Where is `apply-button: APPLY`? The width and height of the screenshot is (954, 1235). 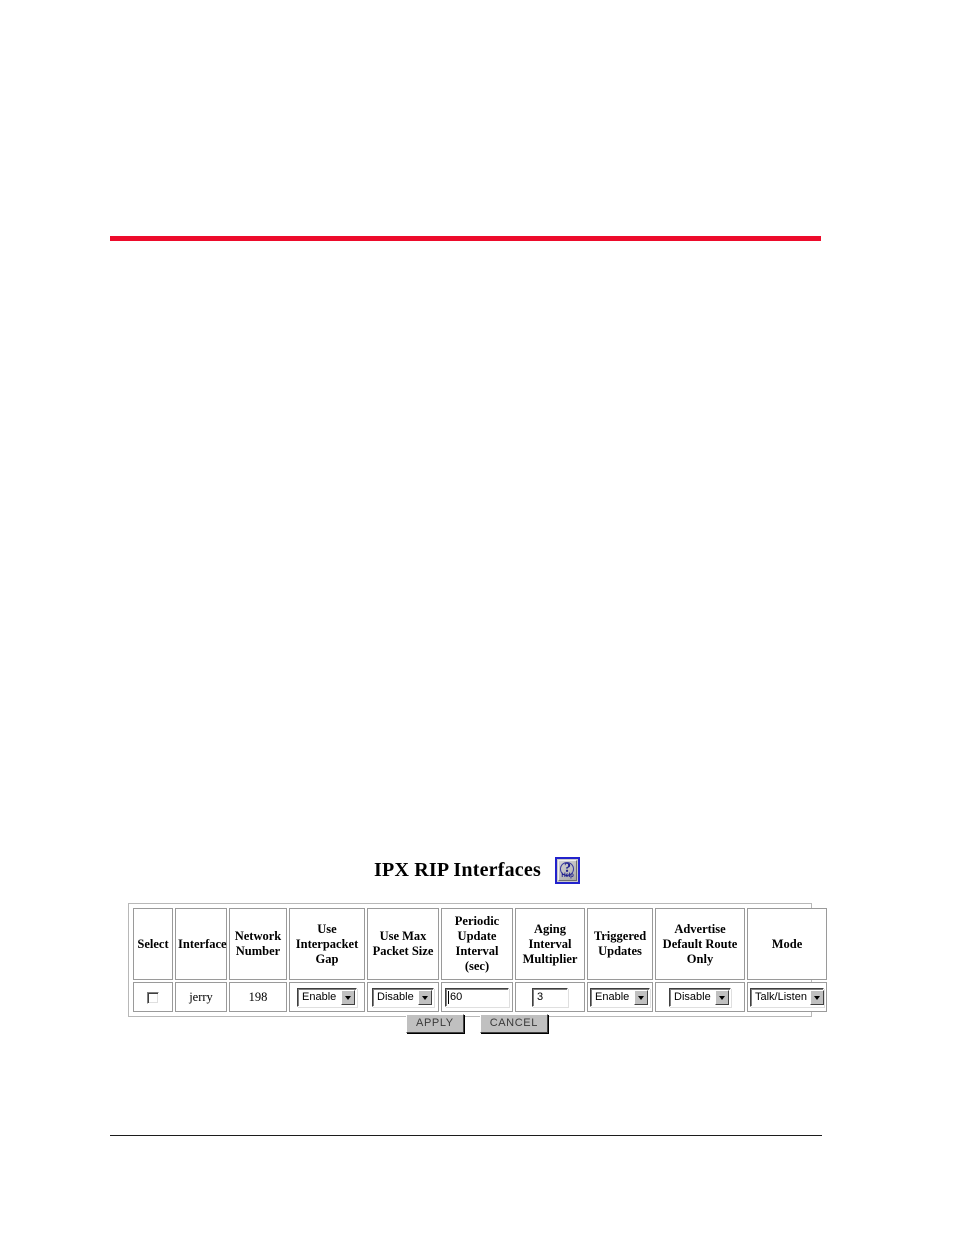
apply-button: APPLY is located at coordinates (435, 1023).